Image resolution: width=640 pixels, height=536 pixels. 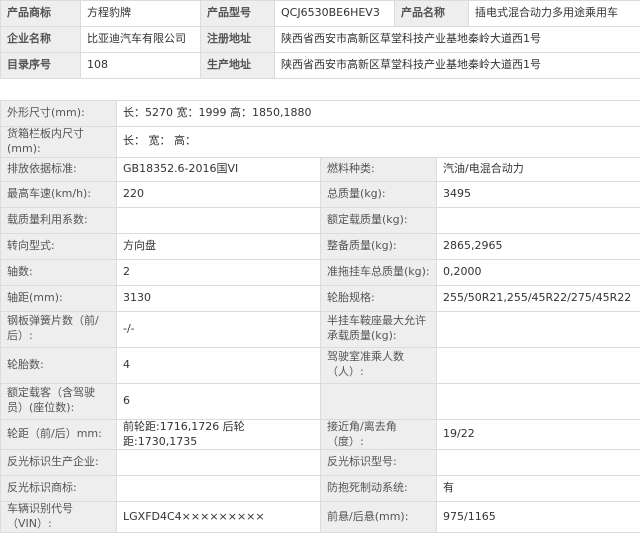 I want to click on spec-label: 轮胎规格:, so click(x=378, y=298).